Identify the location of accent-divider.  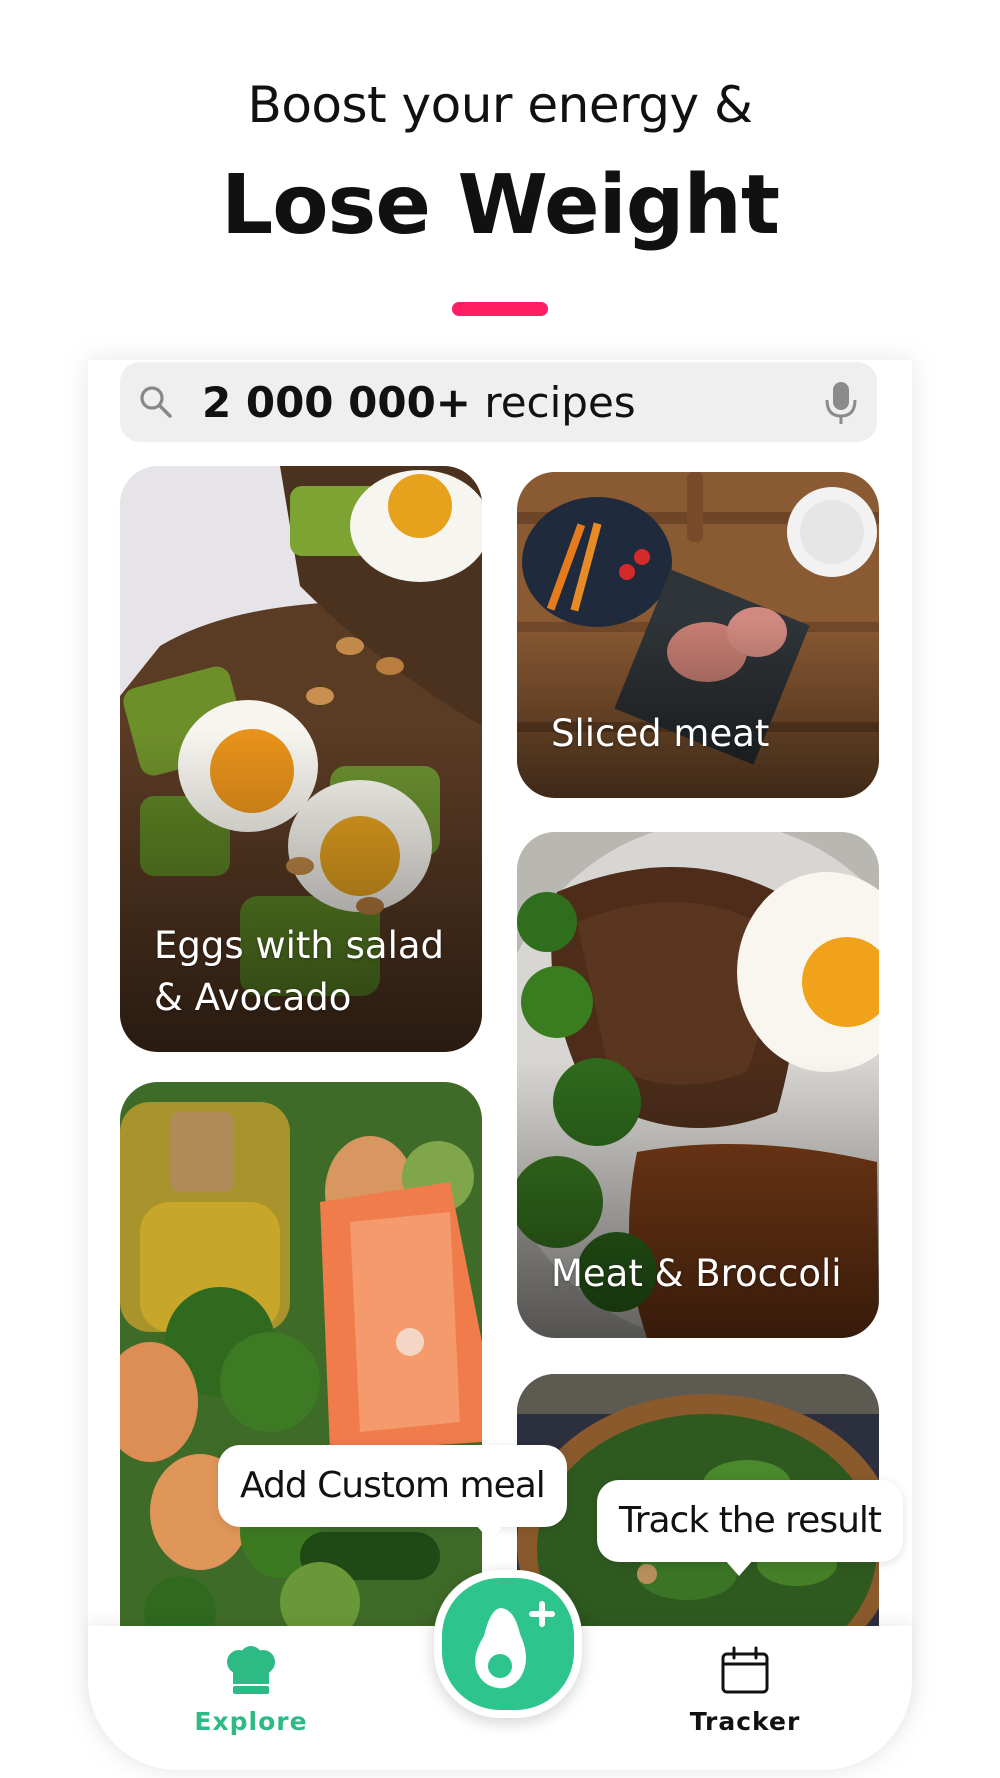
(500, 309).